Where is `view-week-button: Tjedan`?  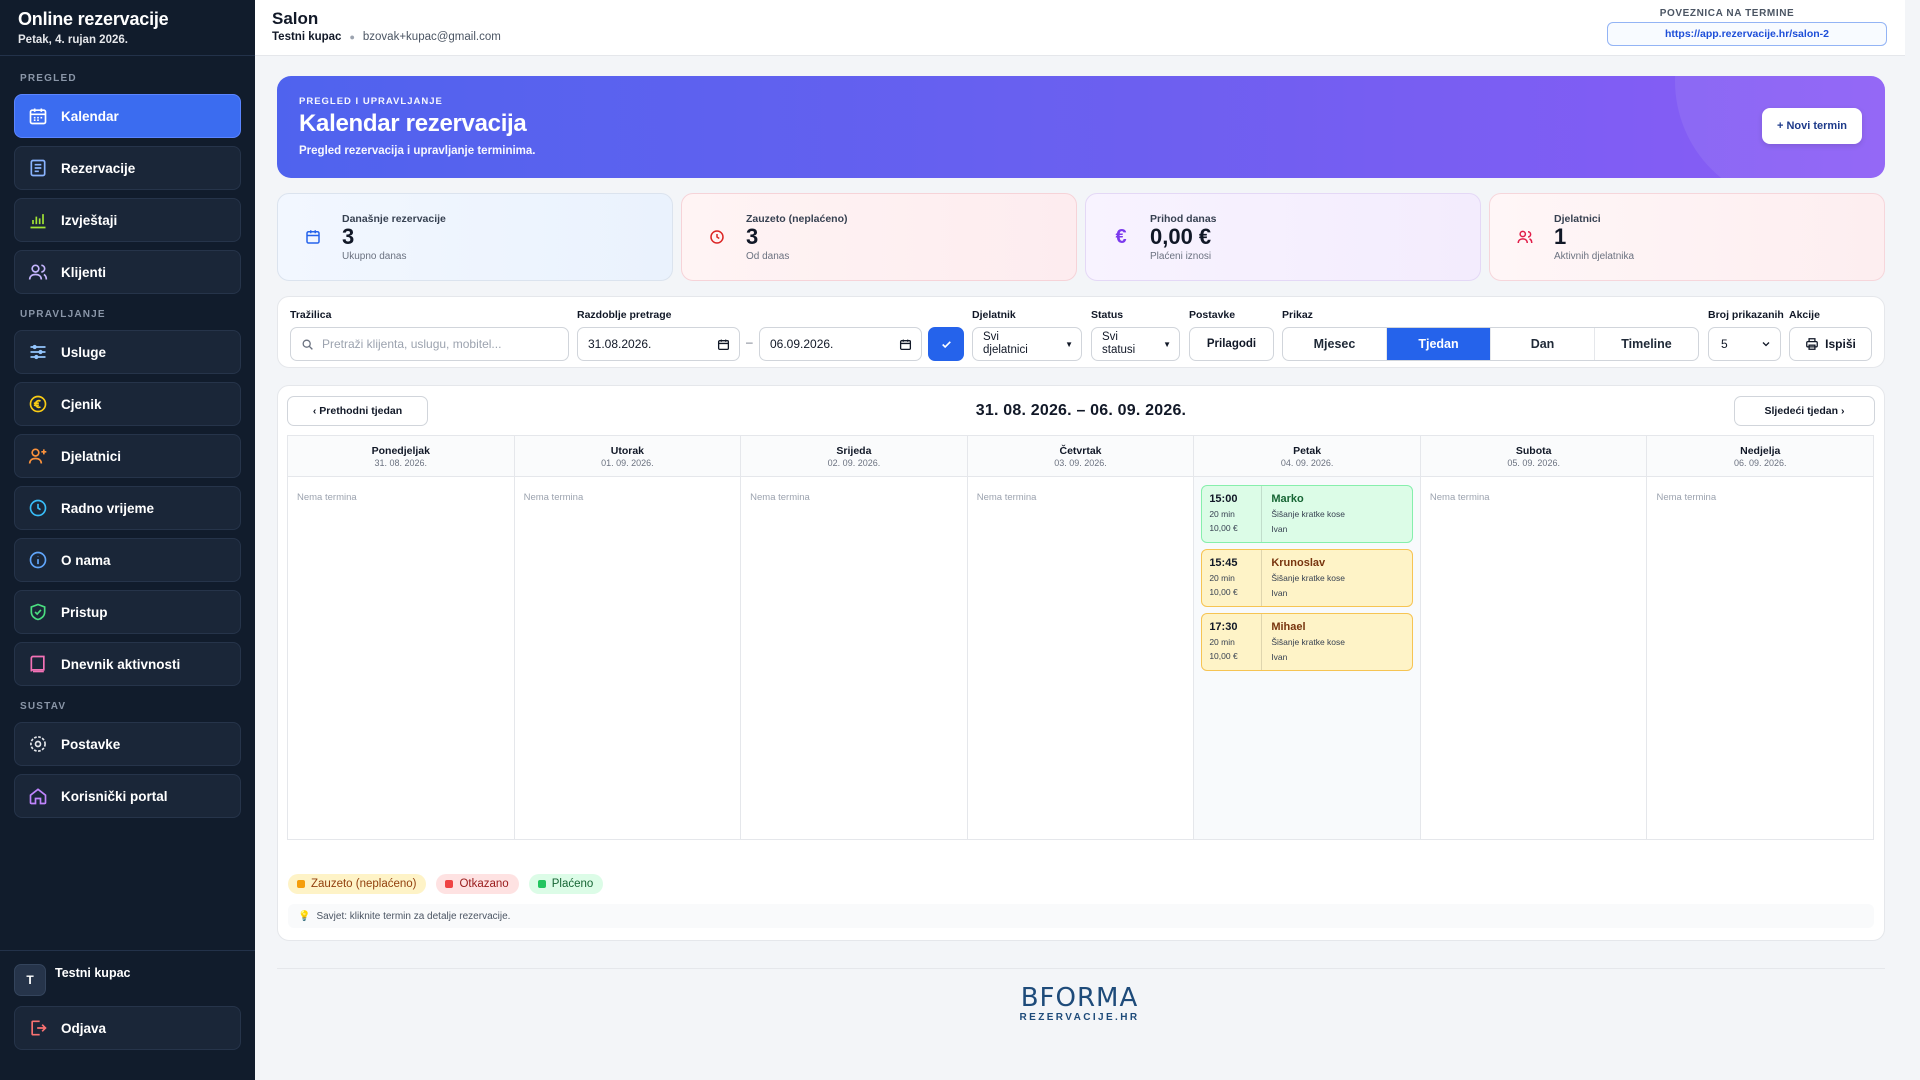 view-week-button: Tjedan is located at coordinates (1438, 344).